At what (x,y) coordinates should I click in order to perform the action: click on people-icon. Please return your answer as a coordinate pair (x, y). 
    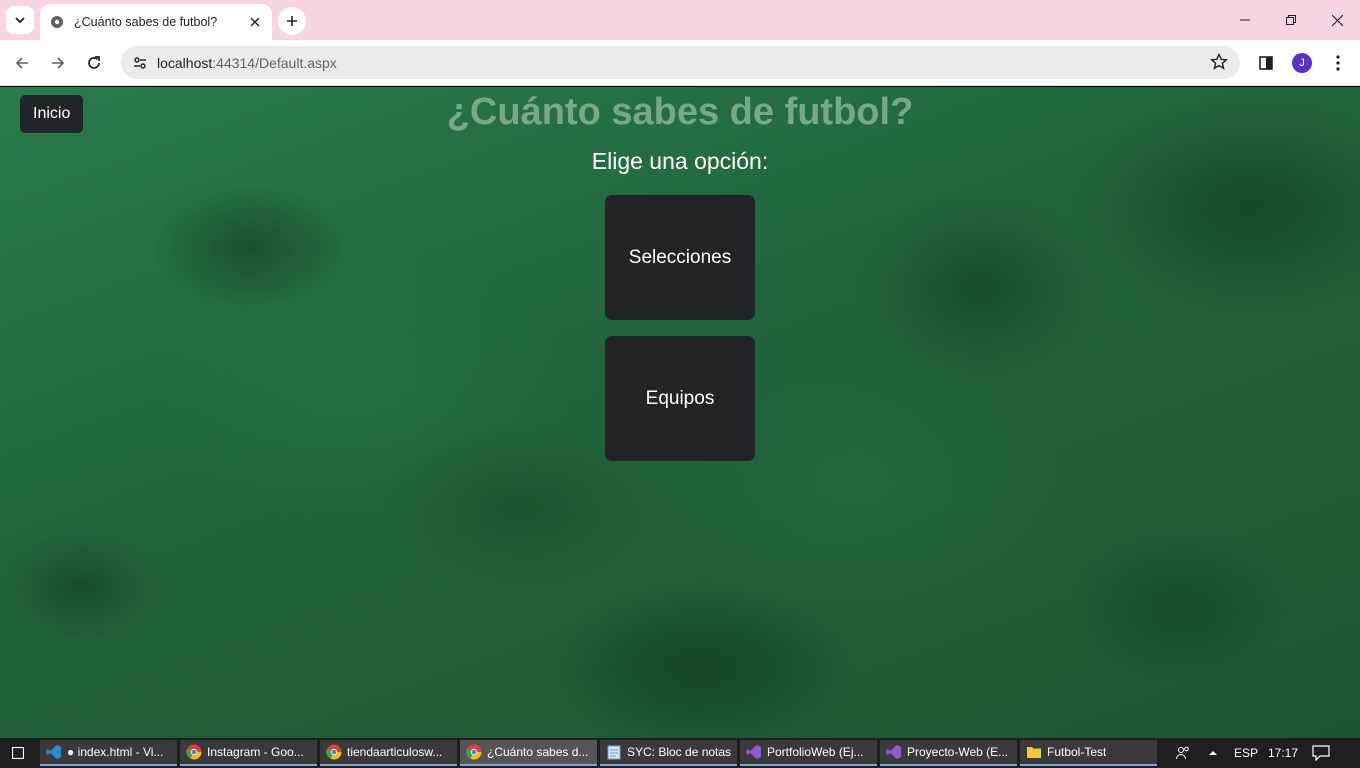
    Looking at the image, I should click on (1183, 753).